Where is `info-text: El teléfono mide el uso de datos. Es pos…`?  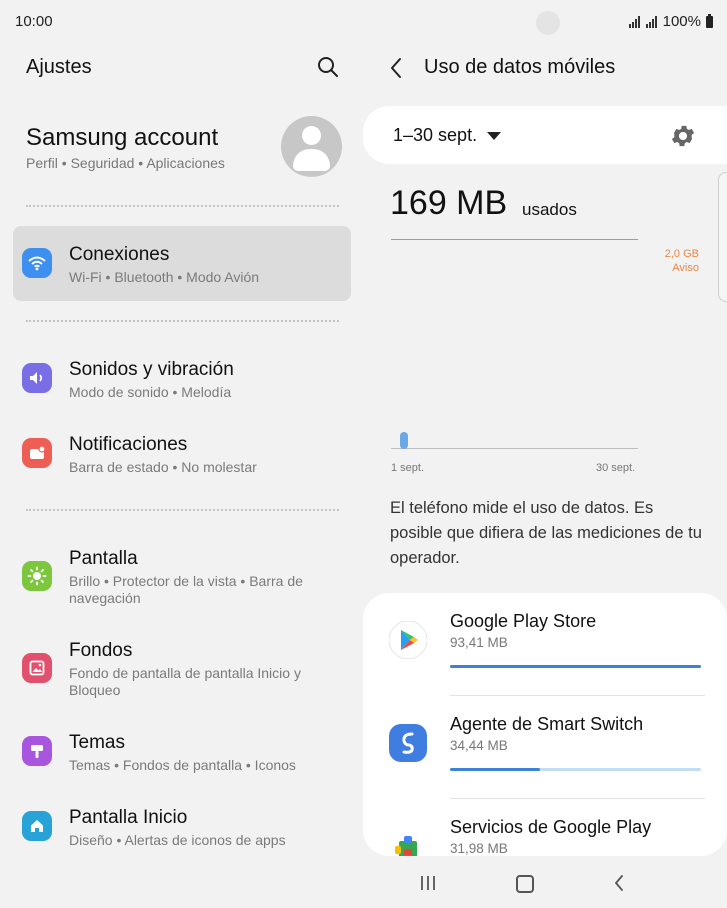 info-text: El teléfono mide el uso de datos. Es pos… is located at coordinates (546, 533).